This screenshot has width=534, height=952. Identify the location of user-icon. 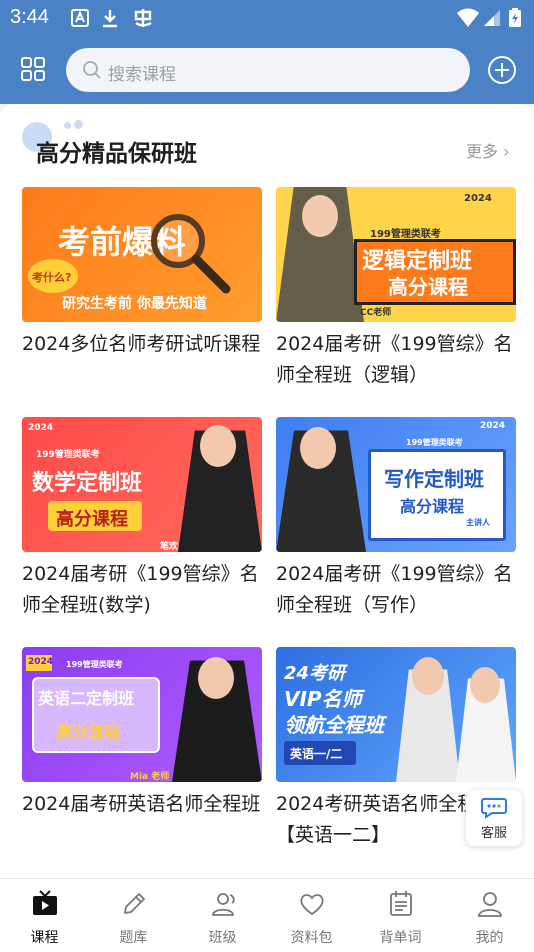
(490, 904).